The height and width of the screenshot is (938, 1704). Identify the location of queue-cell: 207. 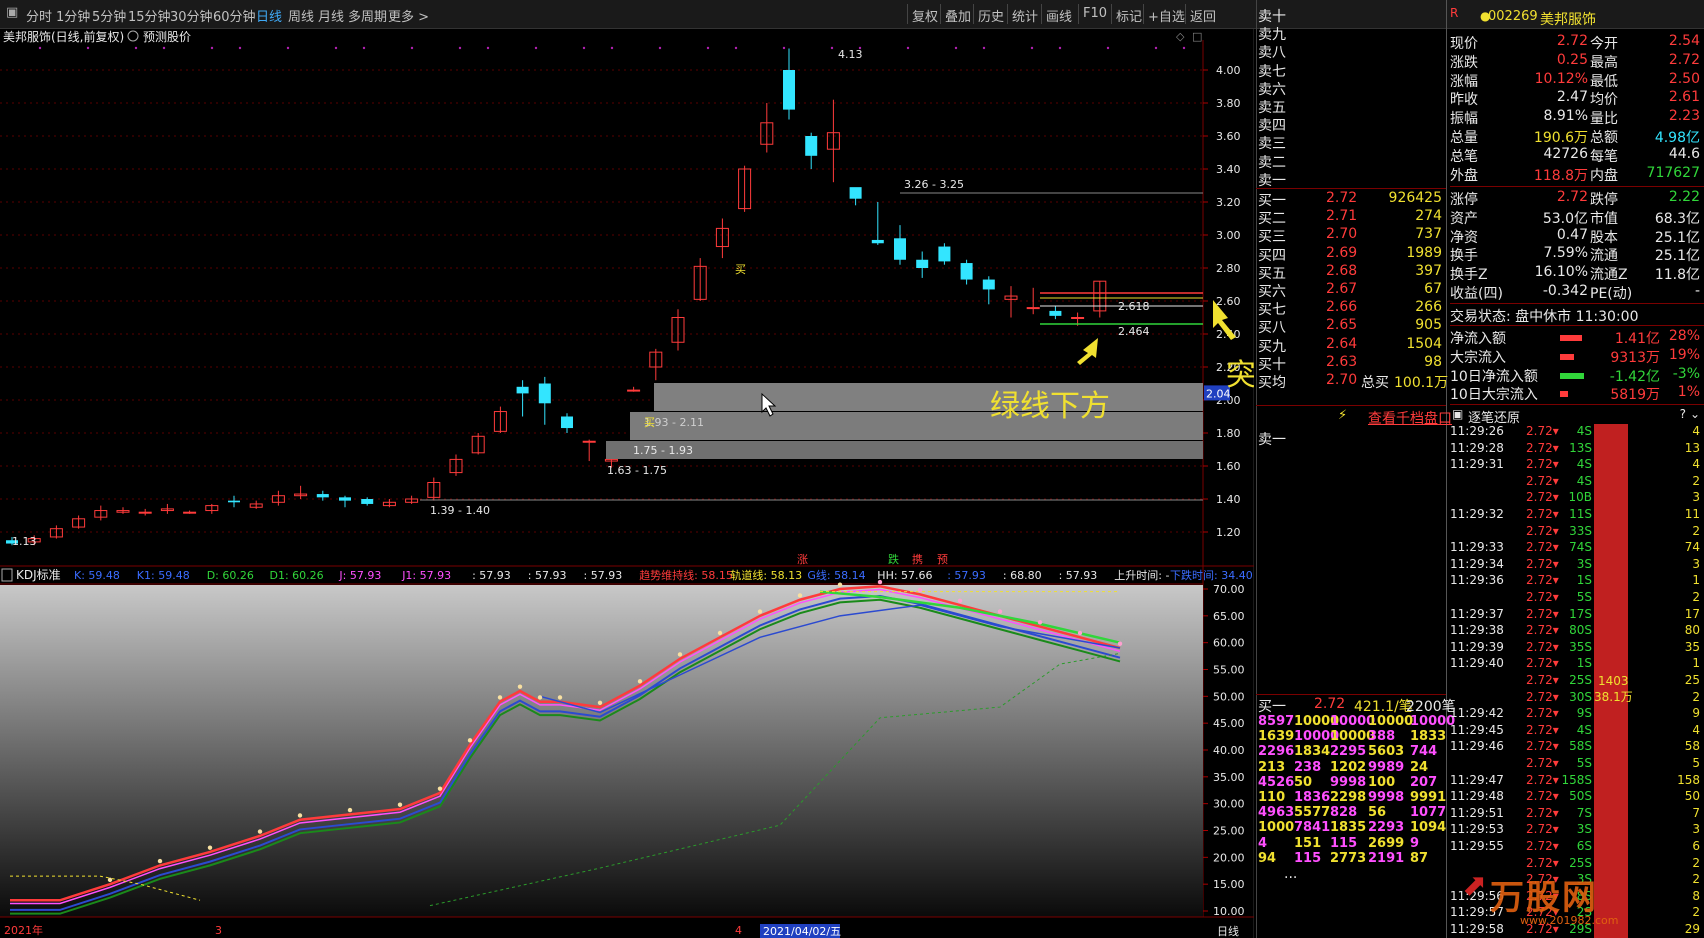
(1424, 782).